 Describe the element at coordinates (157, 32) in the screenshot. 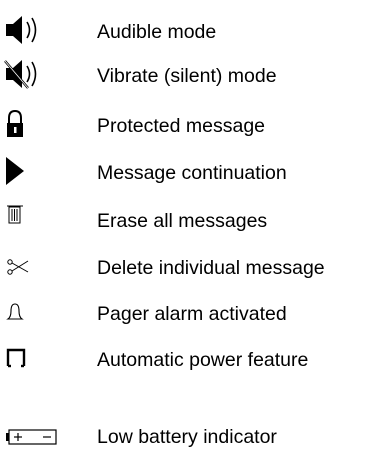

I see `legend-label: Audible mode` at that location.